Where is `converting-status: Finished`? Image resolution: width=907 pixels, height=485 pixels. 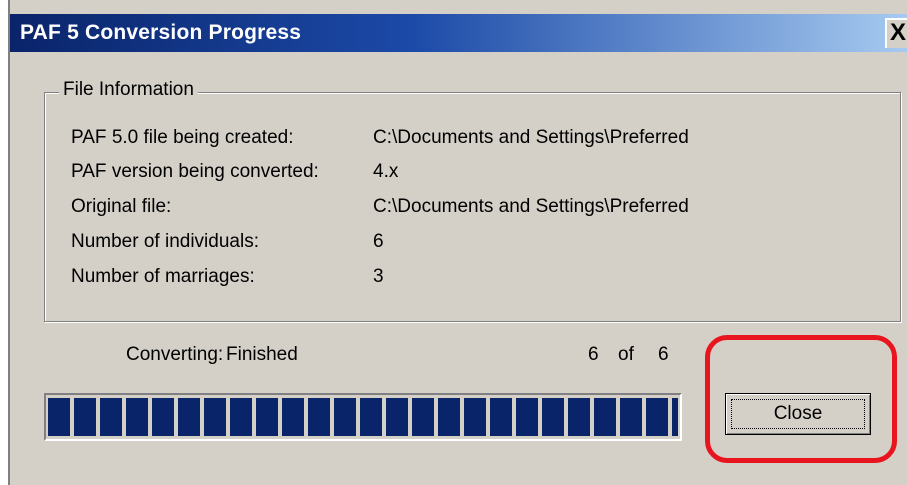 converting-status: Finished is located at coordinates (262, 354).